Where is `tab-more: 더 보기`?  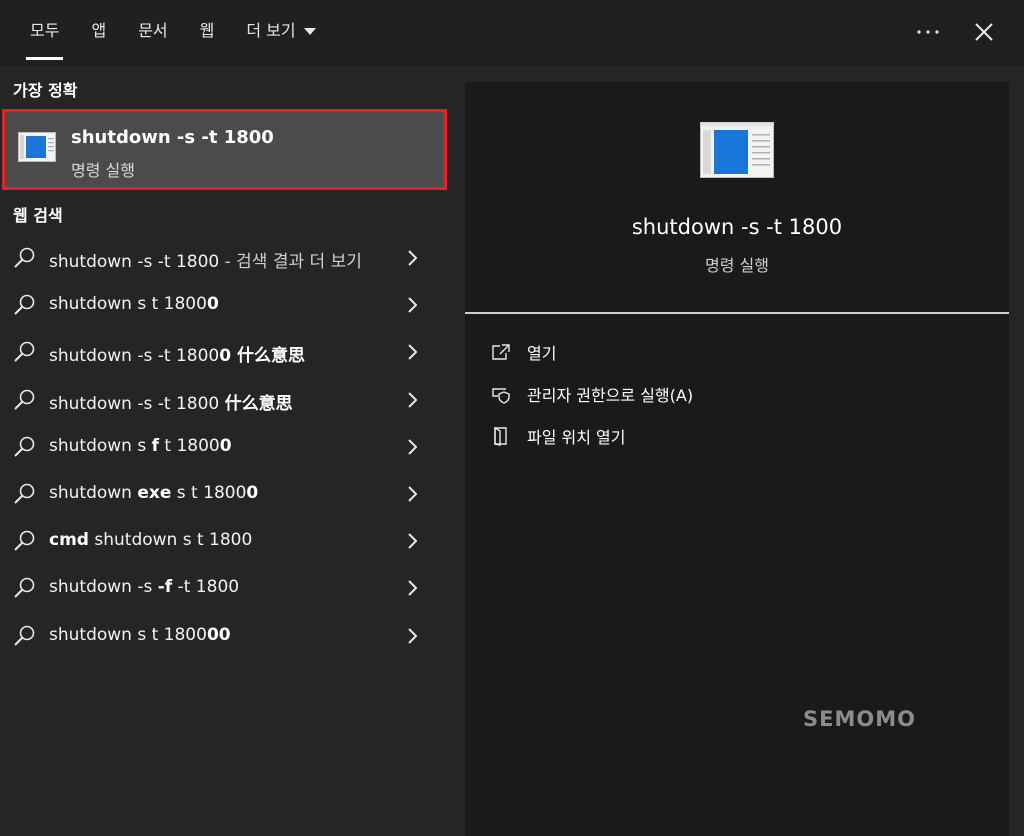 tab-more: 더 보기 is located at coordinates (280, 31).